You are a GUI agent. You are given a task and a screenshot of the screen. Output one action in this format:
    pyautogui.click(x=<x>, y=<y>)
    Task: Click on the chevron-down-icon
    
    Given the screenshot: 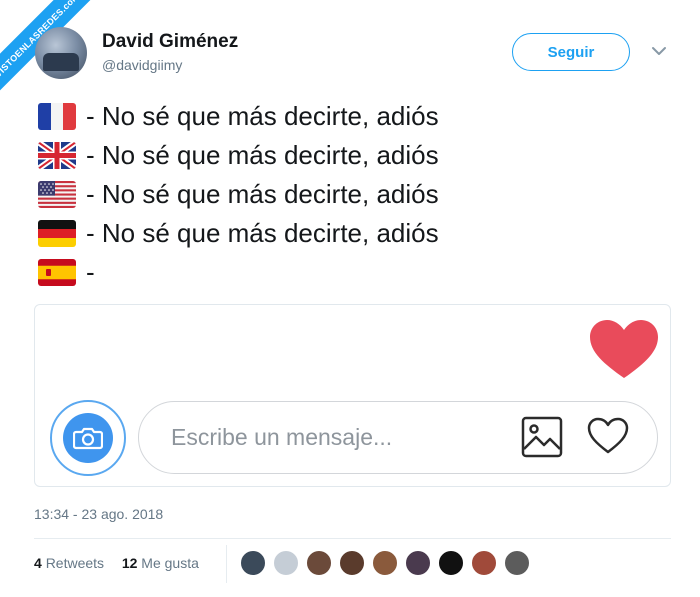 What is the action you would take?
    pyautogui.click(x=659, y=51)
    